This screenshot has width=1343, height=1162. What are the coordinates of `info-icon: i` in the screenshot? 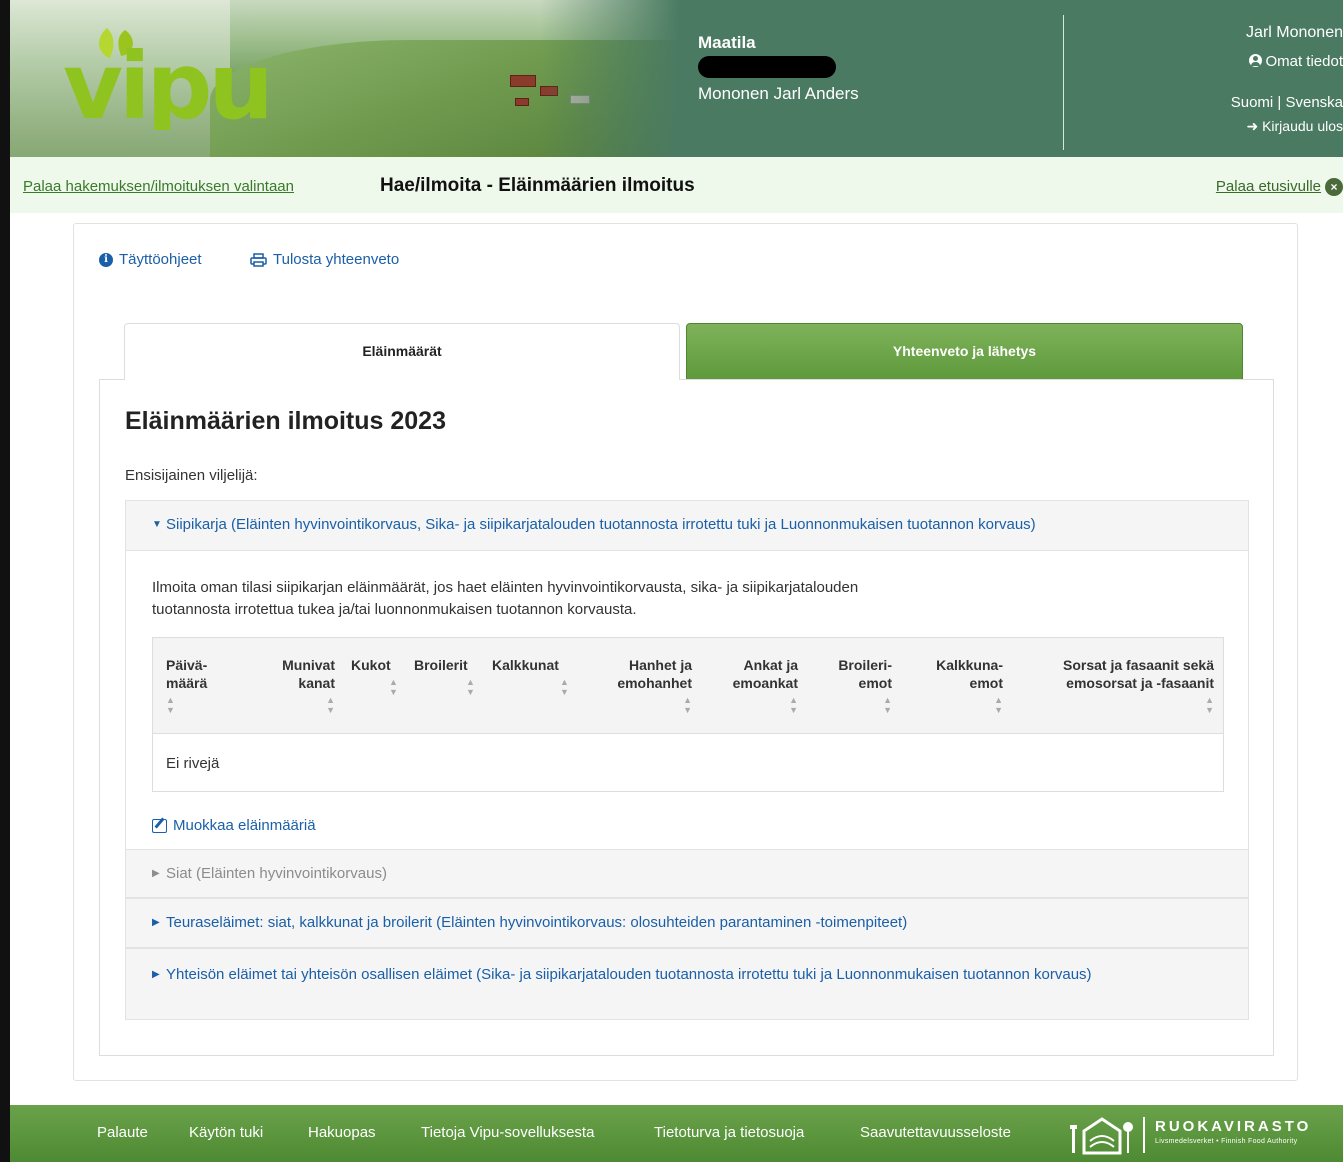 It's located at (106, 259).